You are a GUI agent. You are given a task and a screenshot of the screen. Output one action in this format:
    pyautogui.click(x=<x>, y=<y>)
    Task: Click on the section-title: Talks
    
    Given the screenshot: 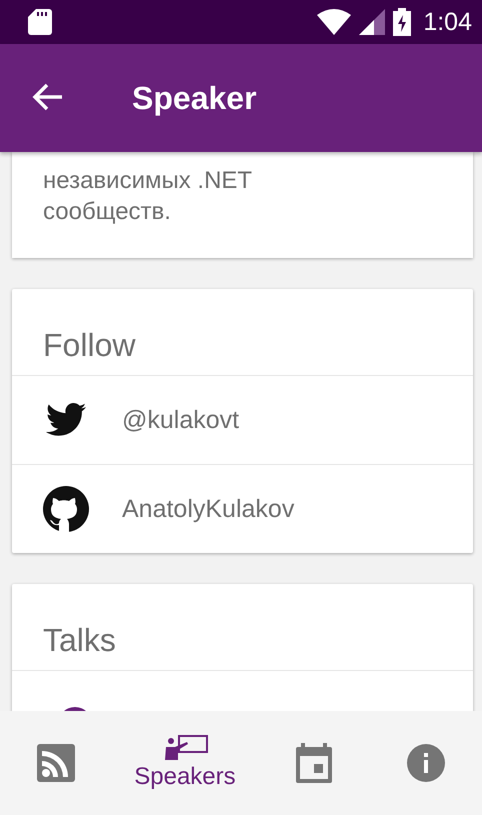 What is the action you would take?
    pyautogui.click(x=79, y=640)
    